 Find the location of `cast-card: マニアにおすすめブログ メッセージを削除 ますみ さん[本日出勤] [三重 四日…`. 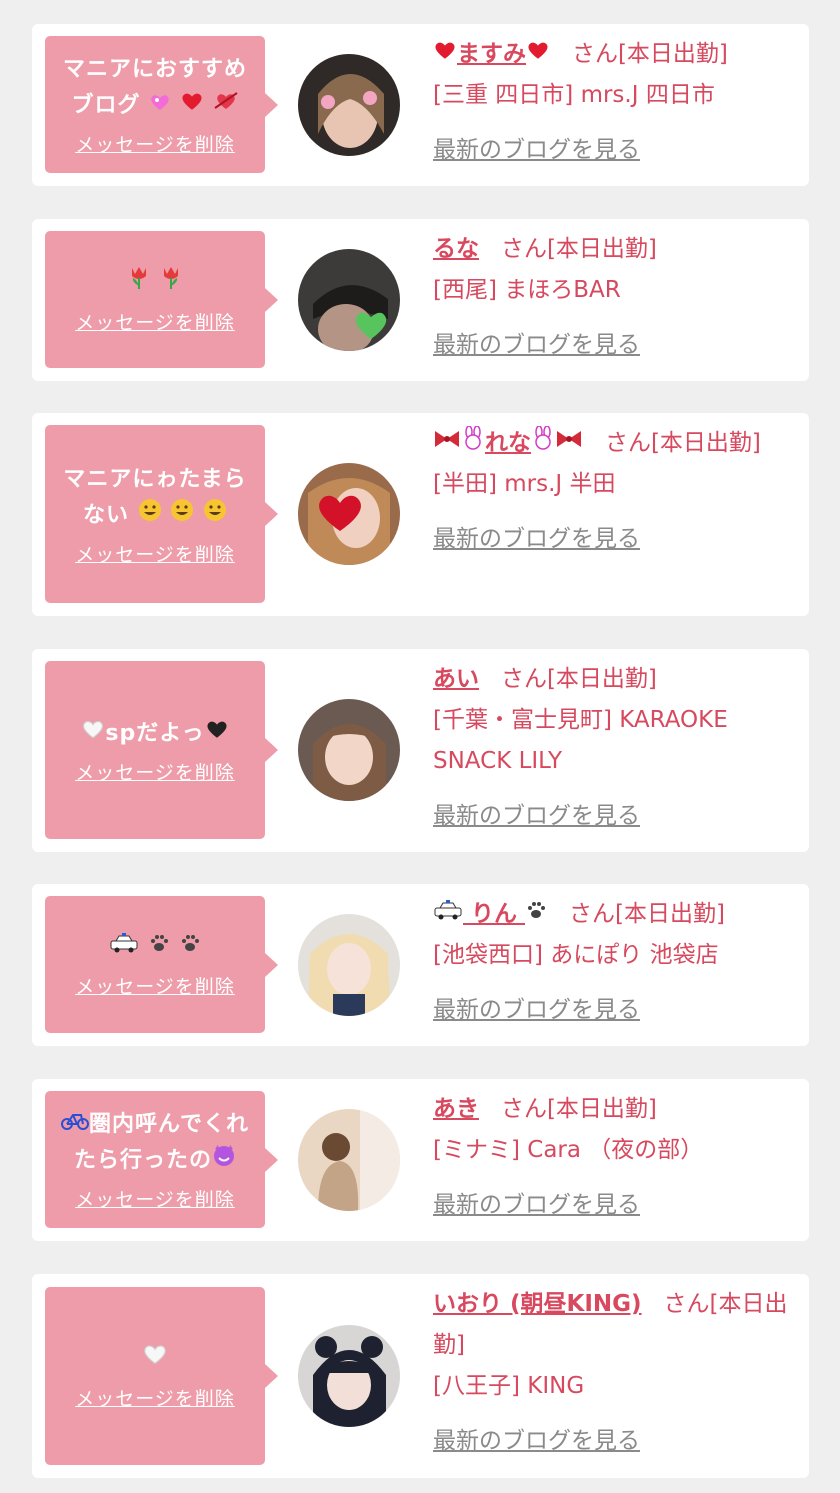

cast-card: マニアにおすすめブログ メッセージを削除 ますみ さん[本日出勤] [三重 四日… is located at coordinates (420, 105).